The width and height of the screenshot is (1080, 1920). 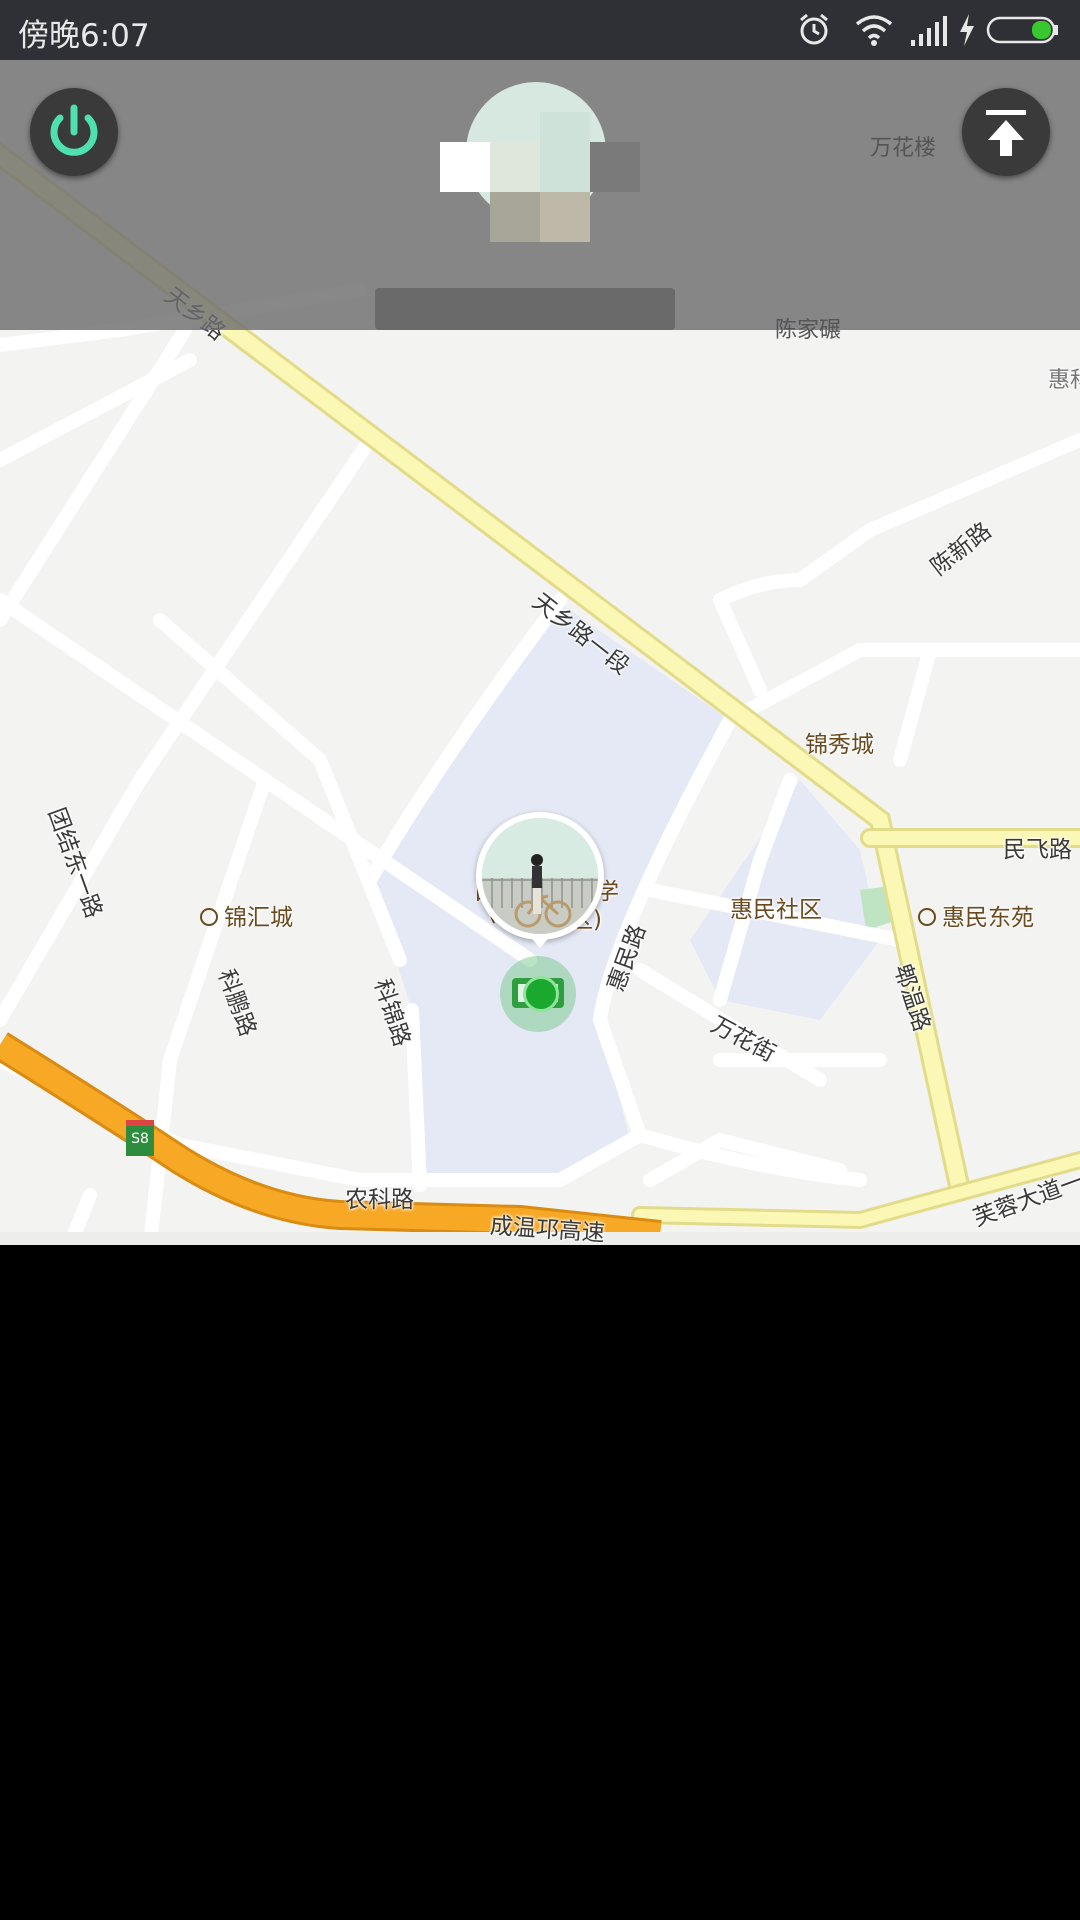 What do you see at coordinates (565, 217) in the screenshot?
I see `avatar-pixel-dark2` at bounding box center [565, 217].